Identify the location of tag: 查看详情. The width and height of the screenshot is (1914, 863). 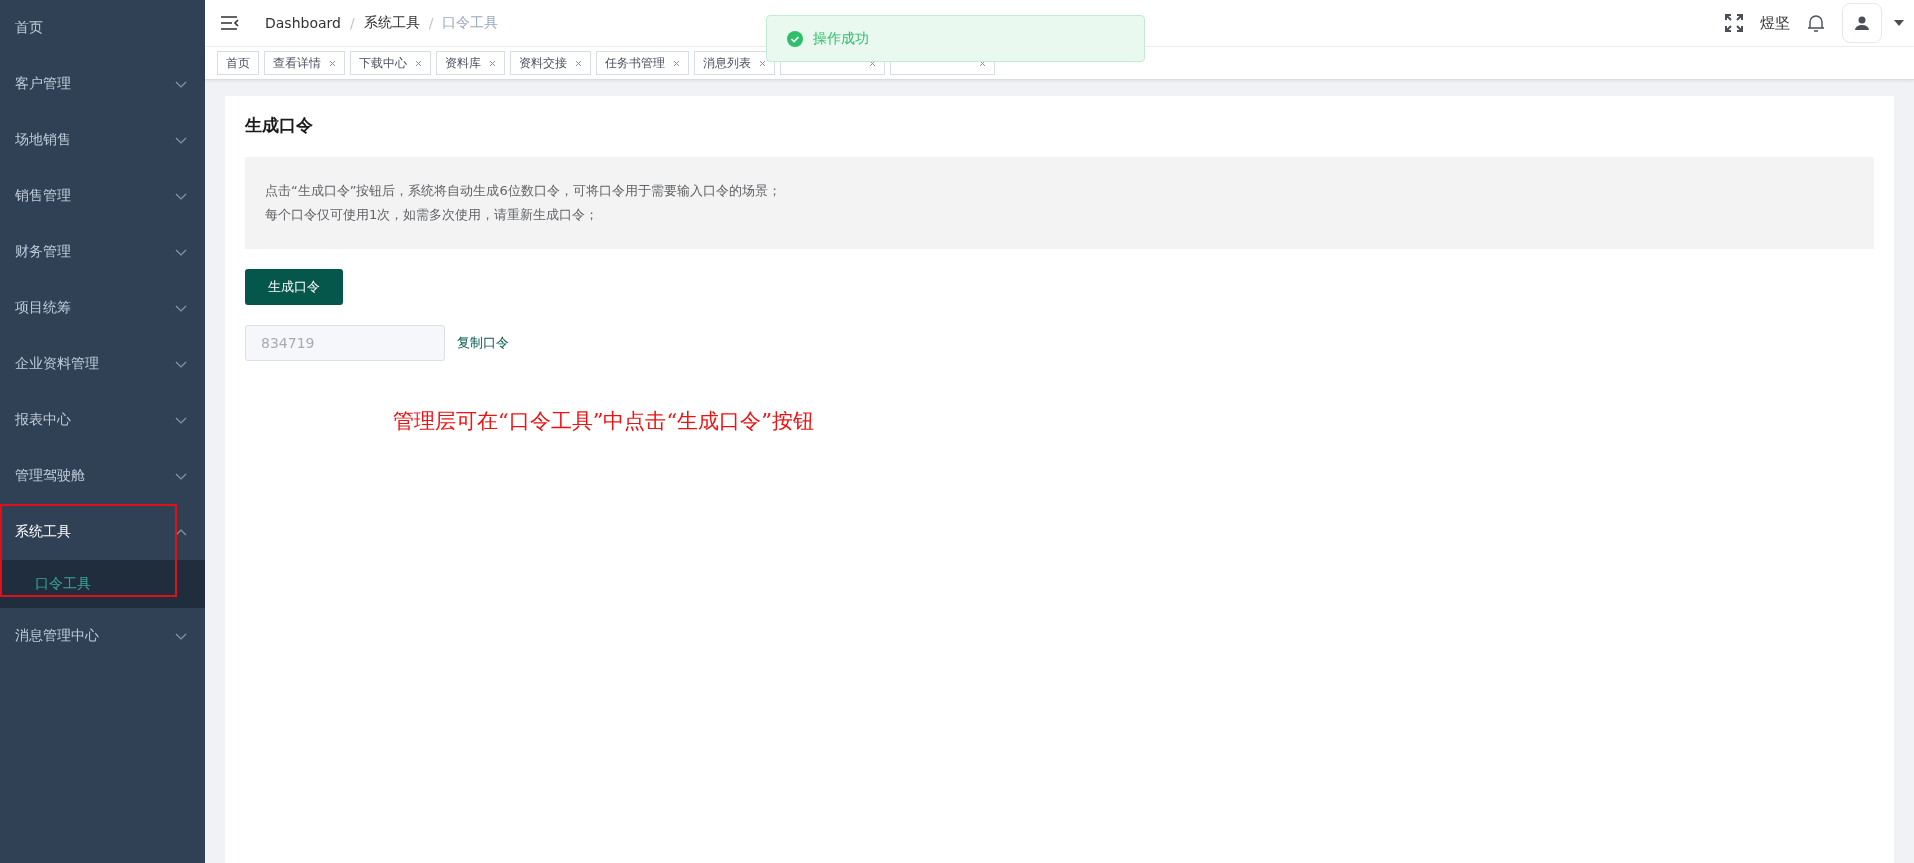
(304, 63).